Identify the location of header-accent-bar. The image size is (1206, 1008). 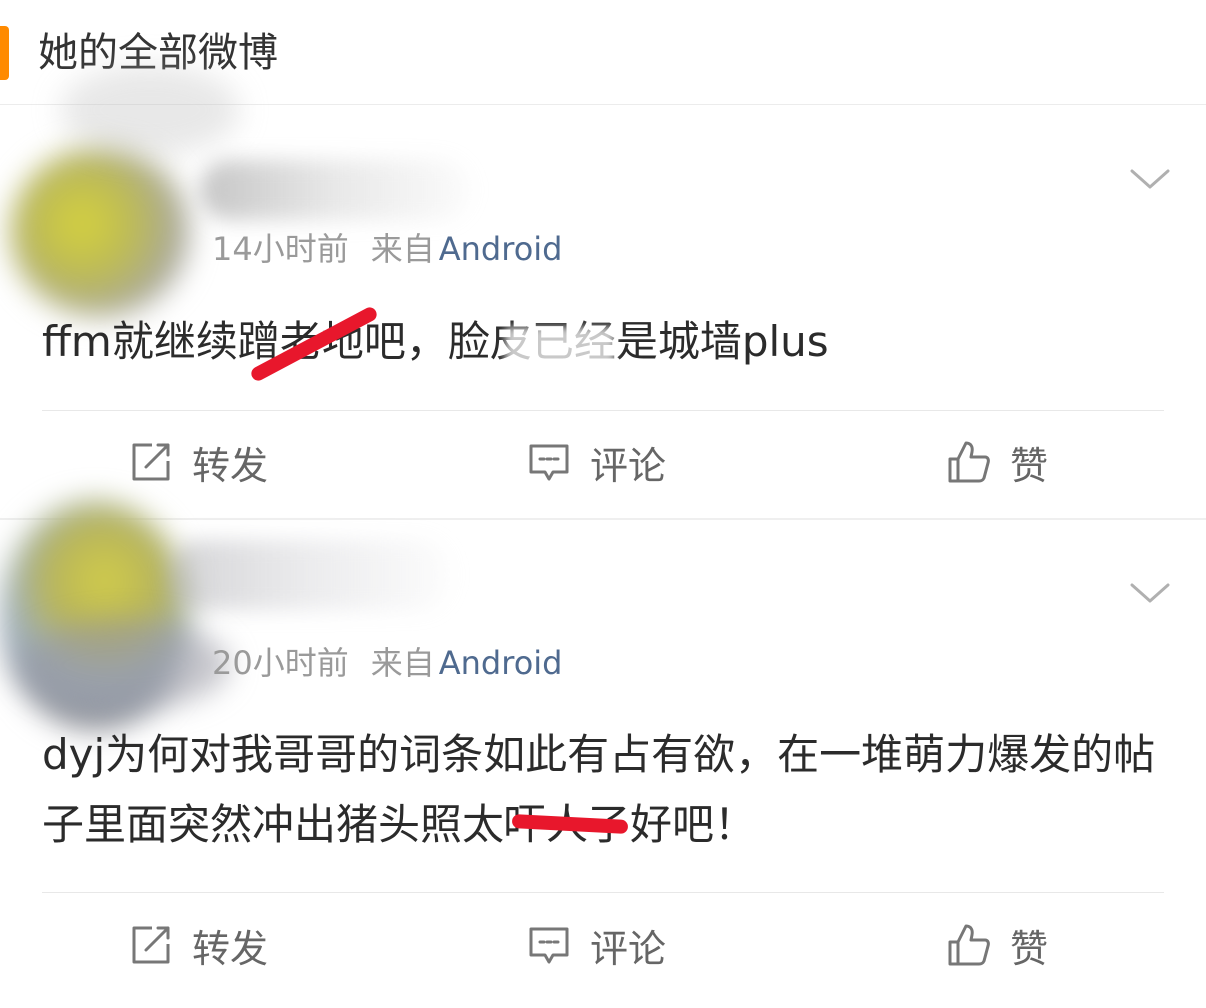
(4, 53).